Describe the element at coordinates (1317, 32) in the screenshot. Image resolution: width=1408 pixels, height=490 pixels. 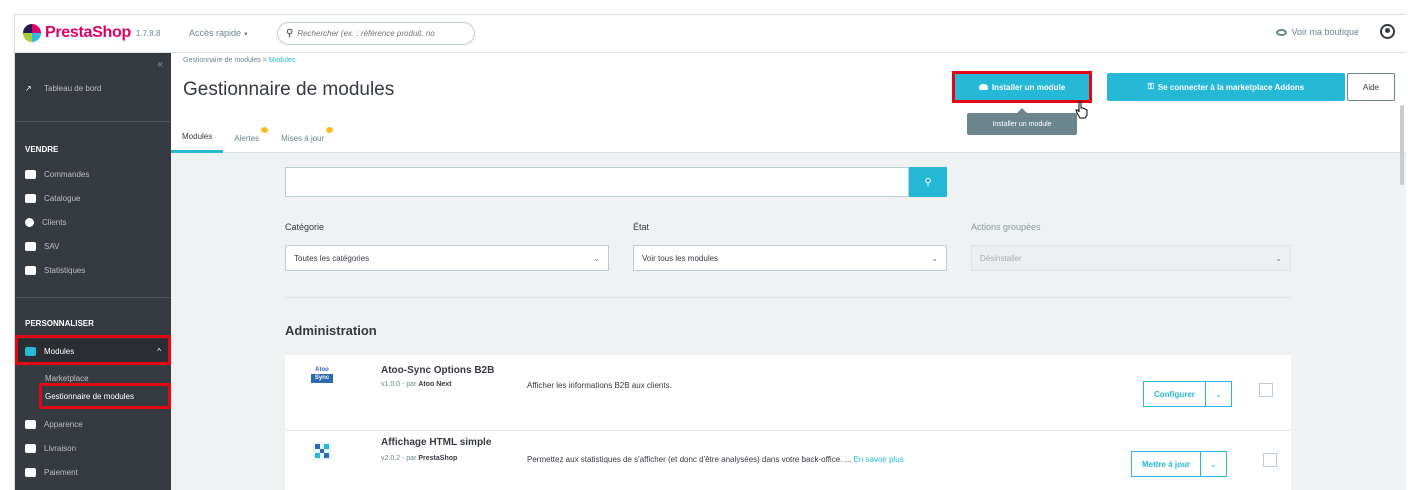
I see `view-shop-link: Voir ma boutique` at that location.